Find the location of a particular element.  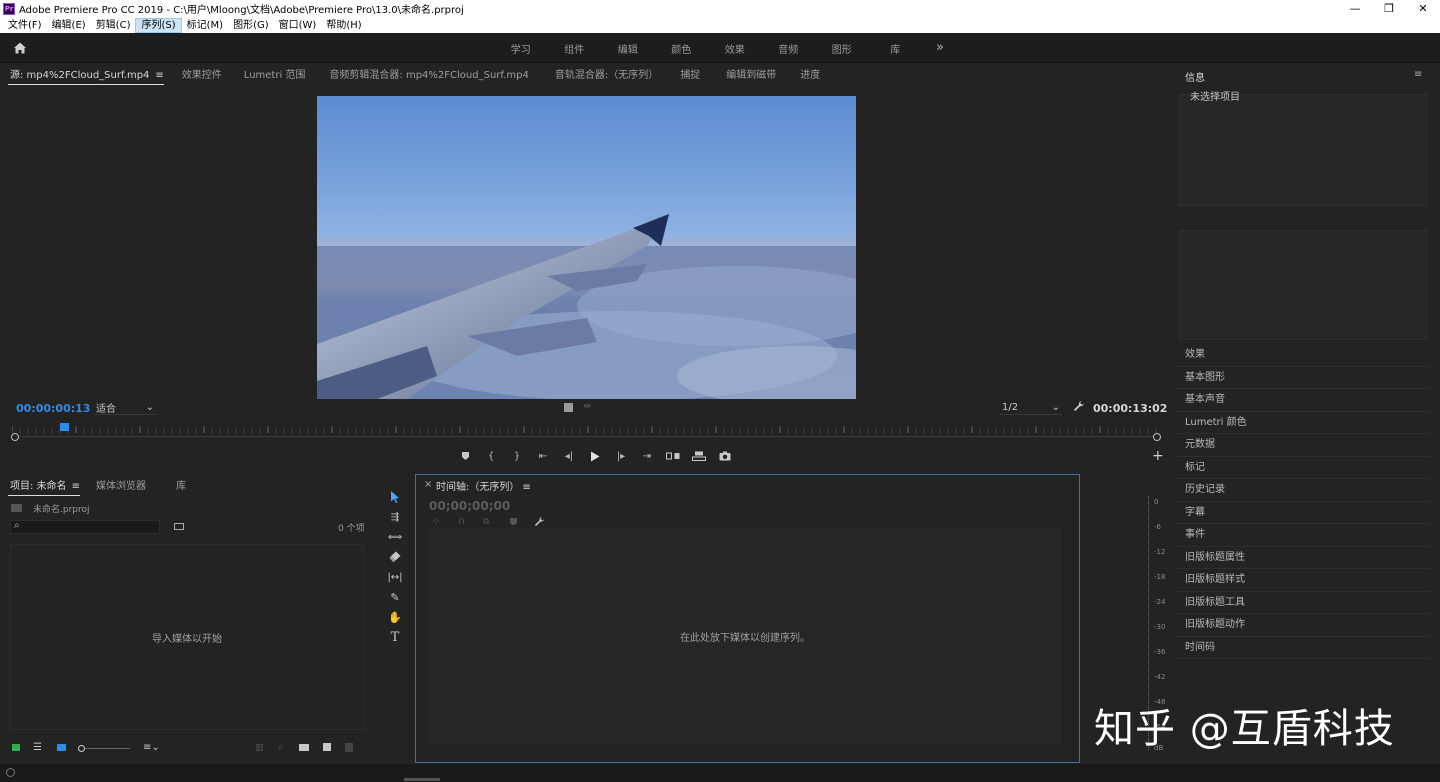

timeline-timecode: 00;00;00;00 is located at coordinates (469, 506).